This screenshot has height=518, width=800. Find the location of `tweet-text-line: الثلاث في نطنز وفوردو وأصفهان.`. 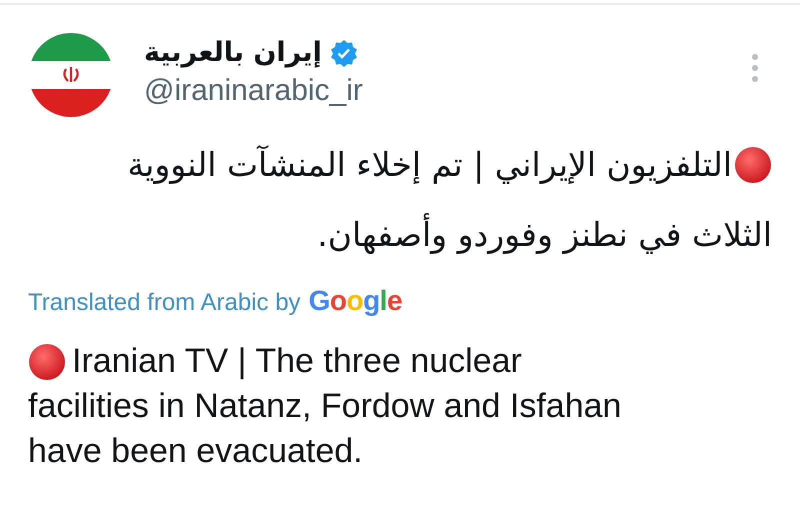

tweet-text-line: الثلاث في نطنز وفوردو وأصفهان. is located at coordinates (544, 234).